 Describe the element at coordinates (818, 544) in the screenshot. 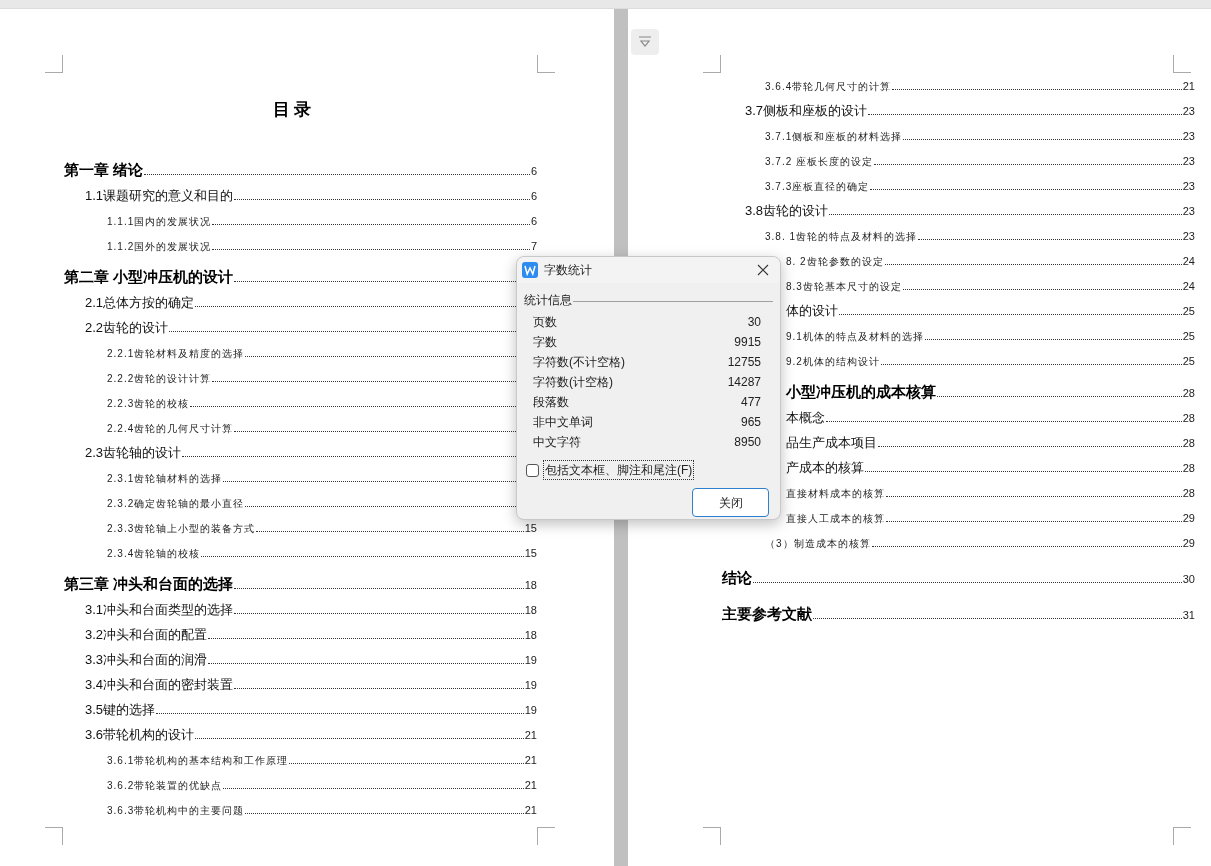

I see `toc-entry: （3）制造成本的核算` at that location.